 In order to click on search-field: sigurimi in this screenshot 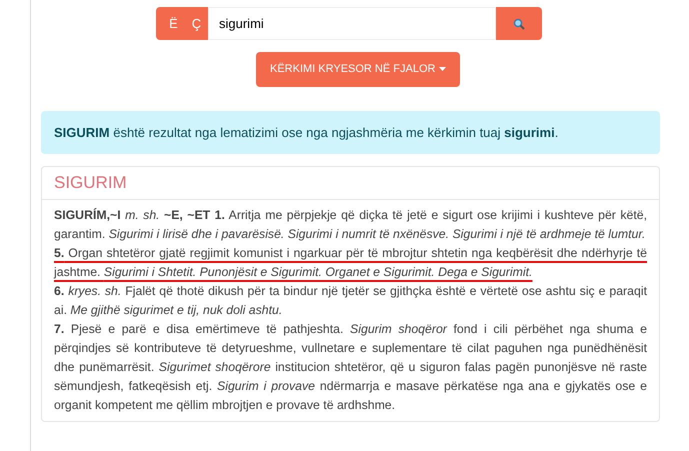, I will do `click(352, 23)`.